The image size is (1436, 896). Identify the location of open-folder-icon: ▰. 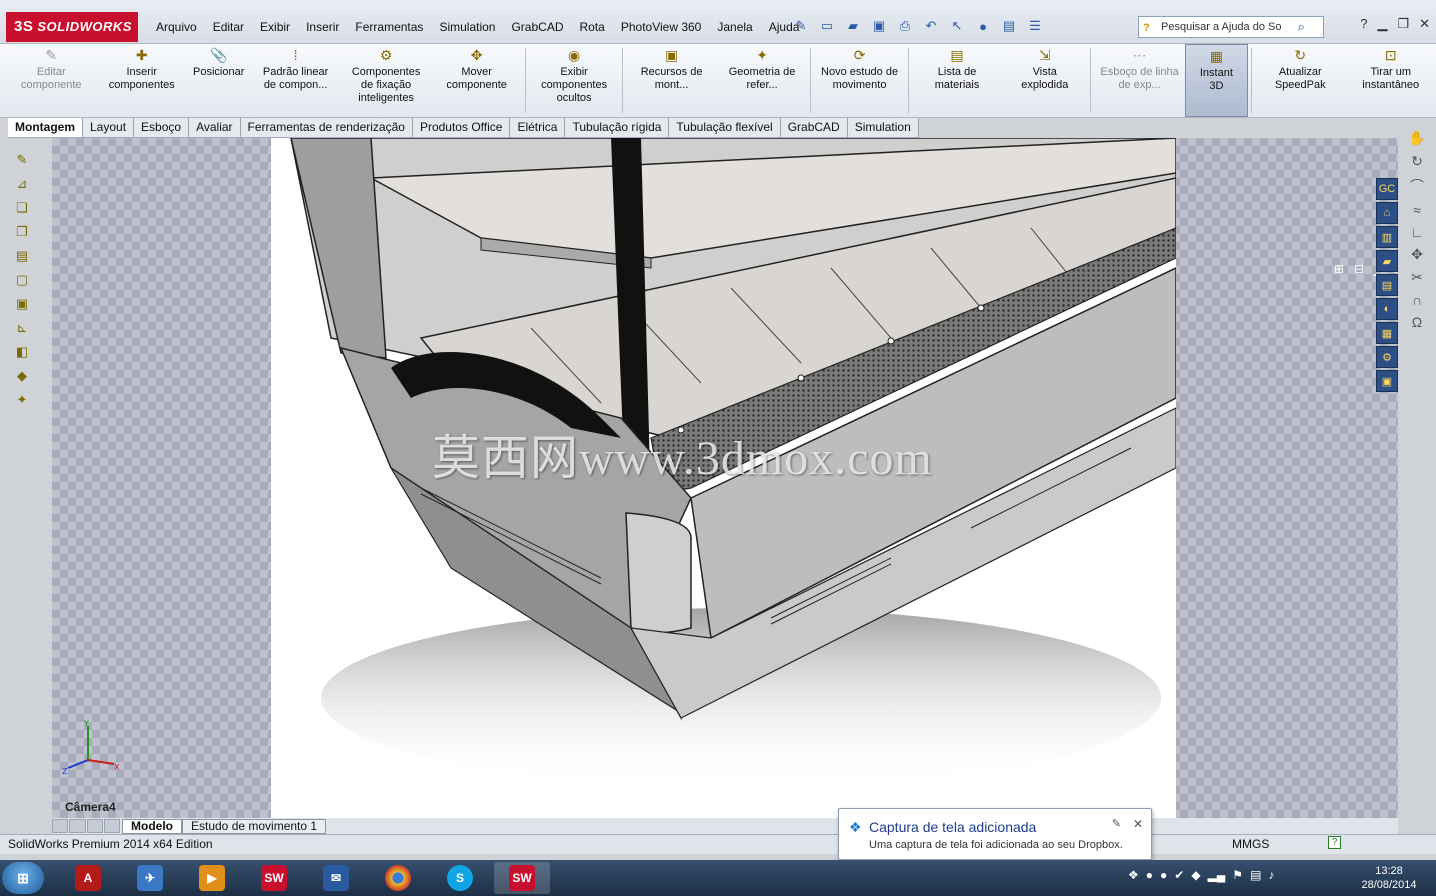
(853, 26).